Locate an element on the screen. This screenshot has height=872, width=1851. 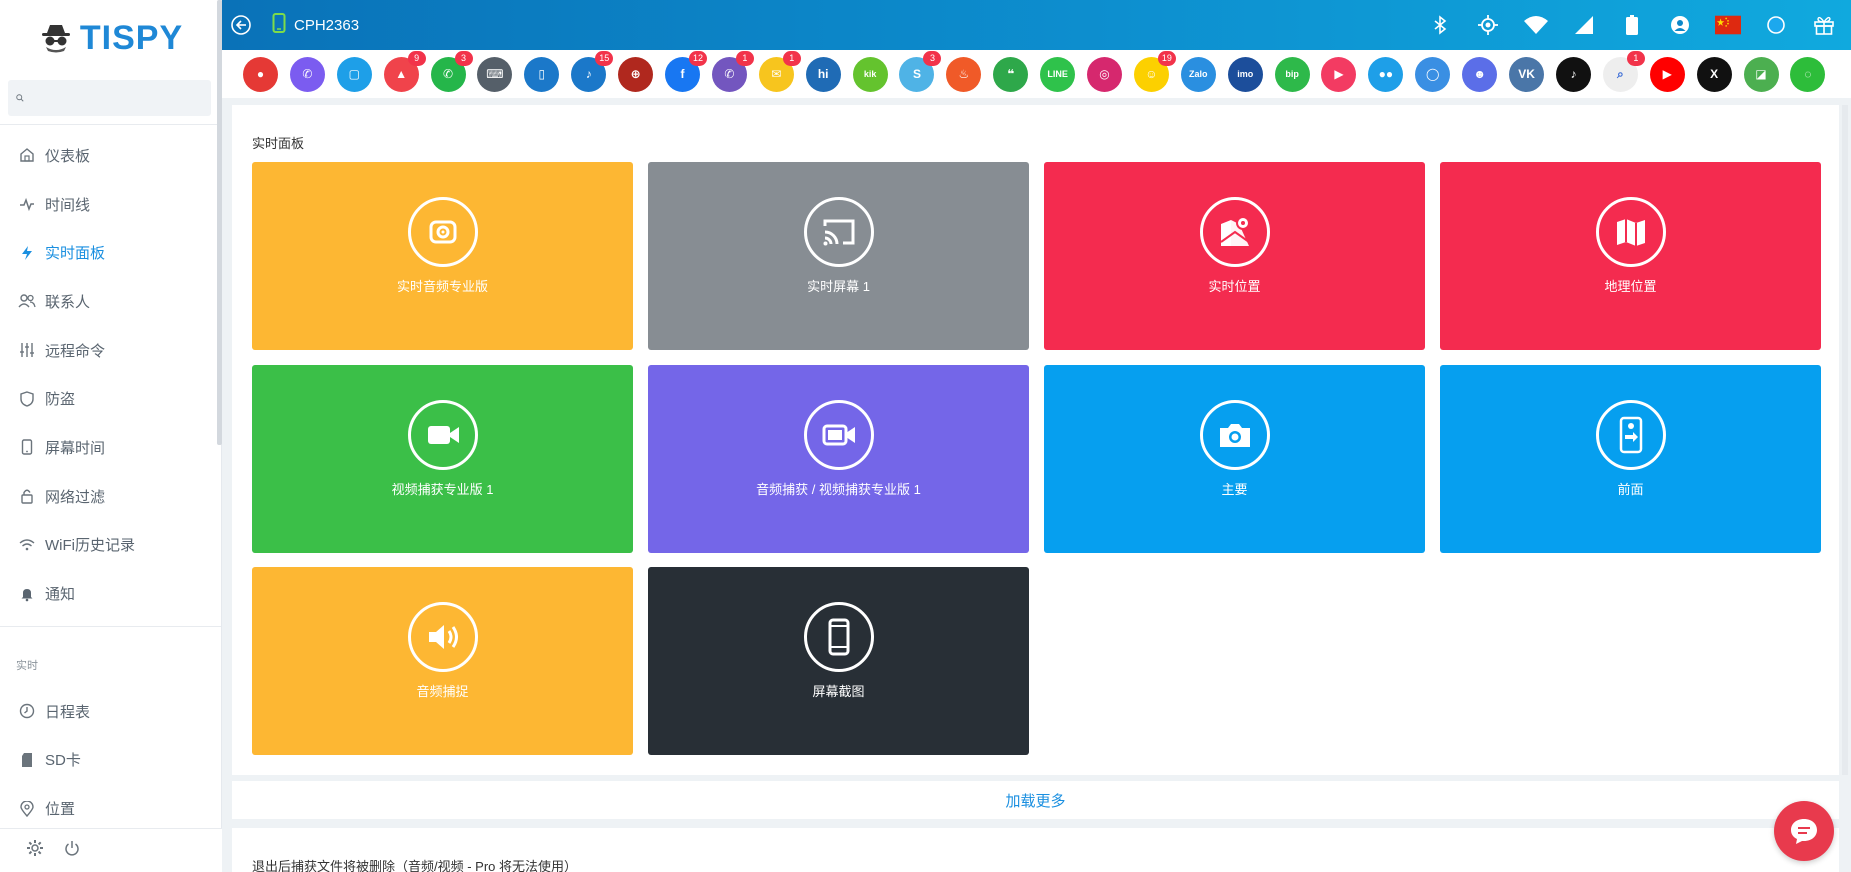
app-bip-icon: bip is located at coordinates (1292, 74).